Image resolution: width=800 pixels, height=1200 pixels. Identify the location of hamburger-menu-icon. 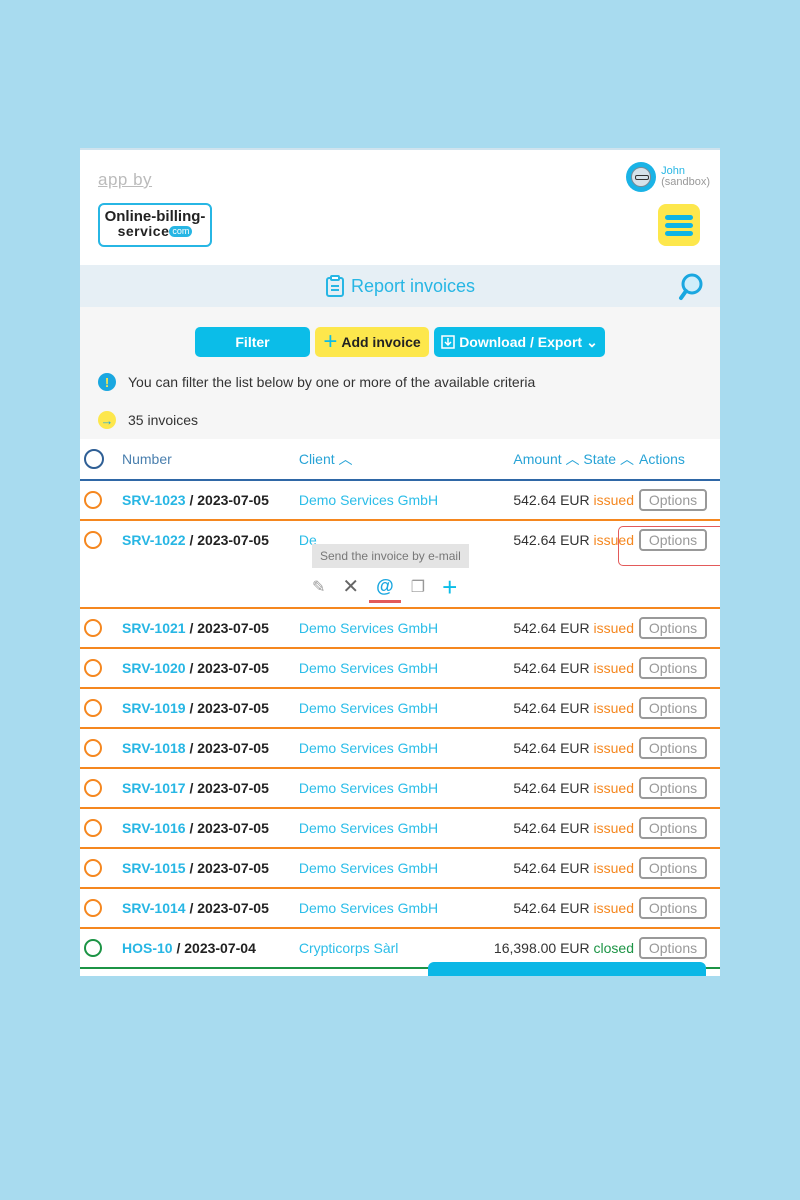
(679, 225).